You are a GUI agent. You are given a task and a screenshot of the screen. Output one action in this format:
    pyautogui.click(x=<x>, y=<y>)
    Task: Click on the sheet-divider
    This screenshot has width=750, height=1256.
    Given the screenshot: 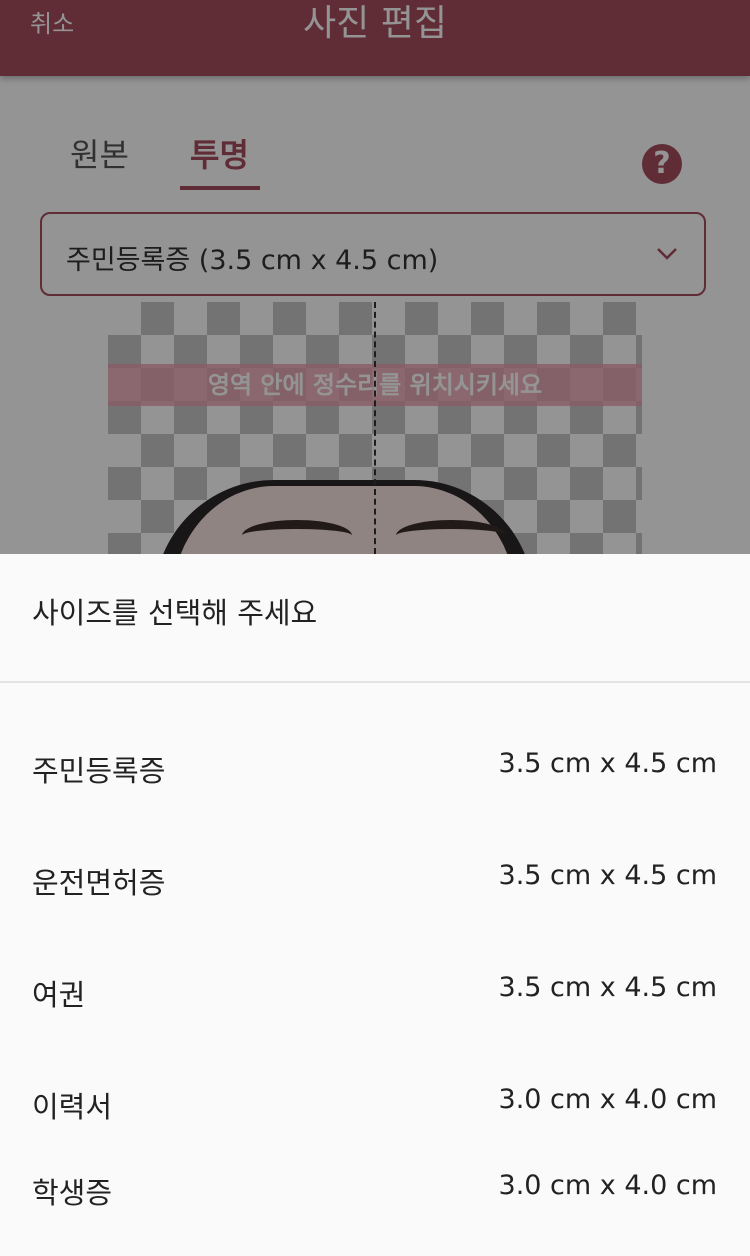 What is the action you would take?
    pyautogui.click(x=375, y=682)
    